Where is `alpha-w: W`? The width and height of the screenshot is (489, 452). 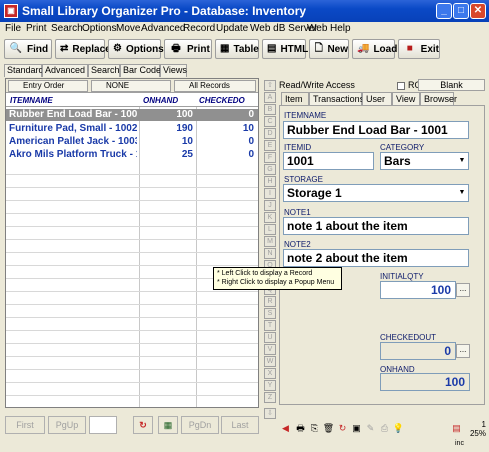
alpha-w: W is located at coordinates (270, 361).